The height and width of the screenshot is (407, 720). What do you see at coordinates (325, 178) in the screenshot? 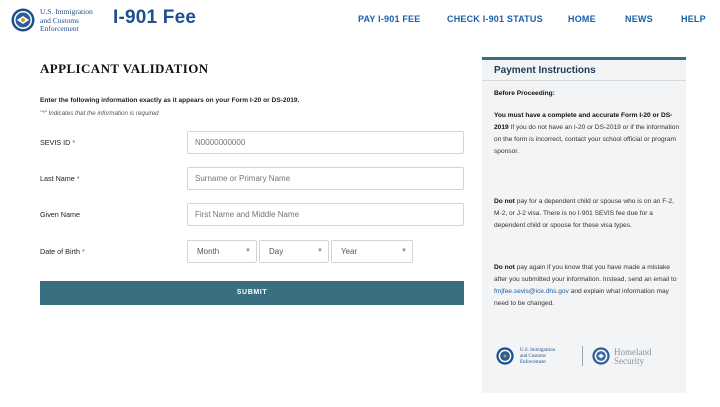
I see `last-name-input` at bounding box center [325, 178].